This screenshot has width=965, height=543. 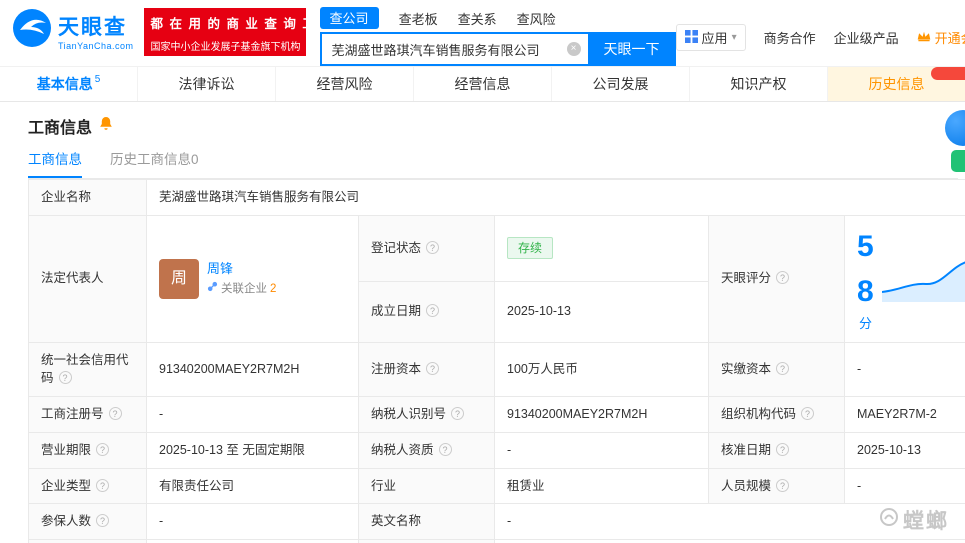 What do you see at coordinates (866, 323) in the screenshot?
I see `score-unit: 分` at bounding box center [866, 323].